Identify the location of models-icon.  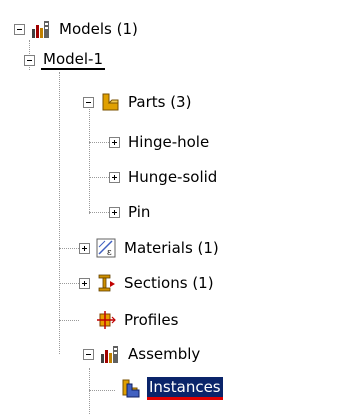
(41, 29).